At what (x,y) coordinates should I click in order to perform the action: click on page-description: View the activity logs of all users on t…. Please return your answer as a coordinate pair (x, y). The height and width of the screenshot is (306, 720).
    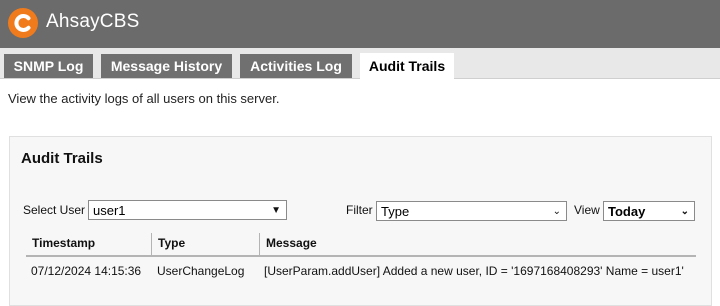
    Looking at the image, I should click on (144, 98).